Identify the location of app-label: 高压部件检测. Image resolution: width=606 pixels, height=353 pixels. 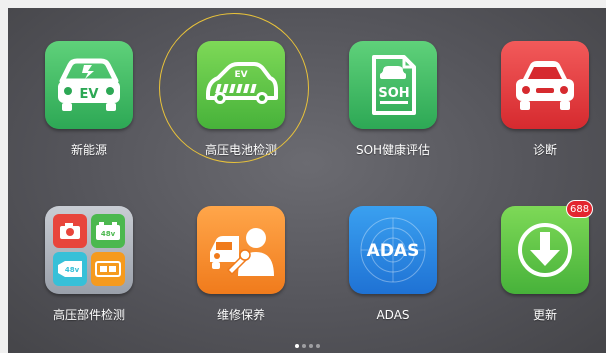
(88, 315).